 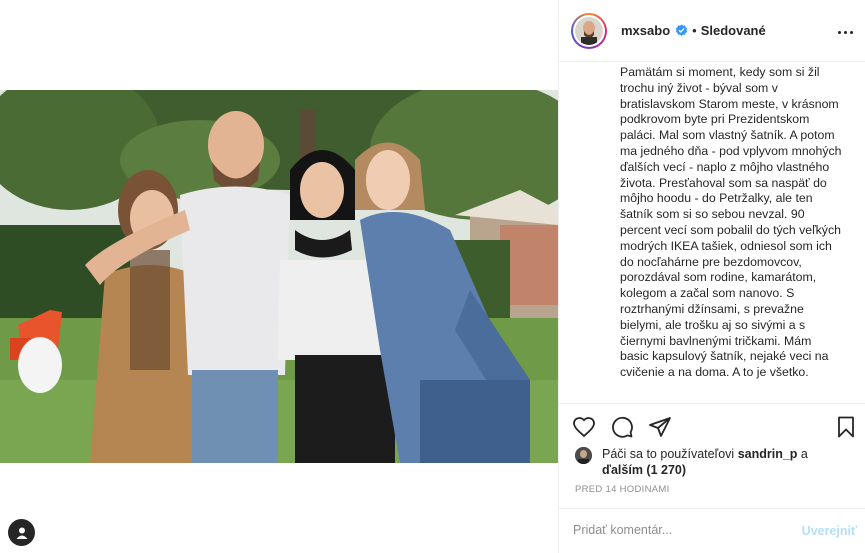 I want to click on share-icon, so click(x=660, y=427).